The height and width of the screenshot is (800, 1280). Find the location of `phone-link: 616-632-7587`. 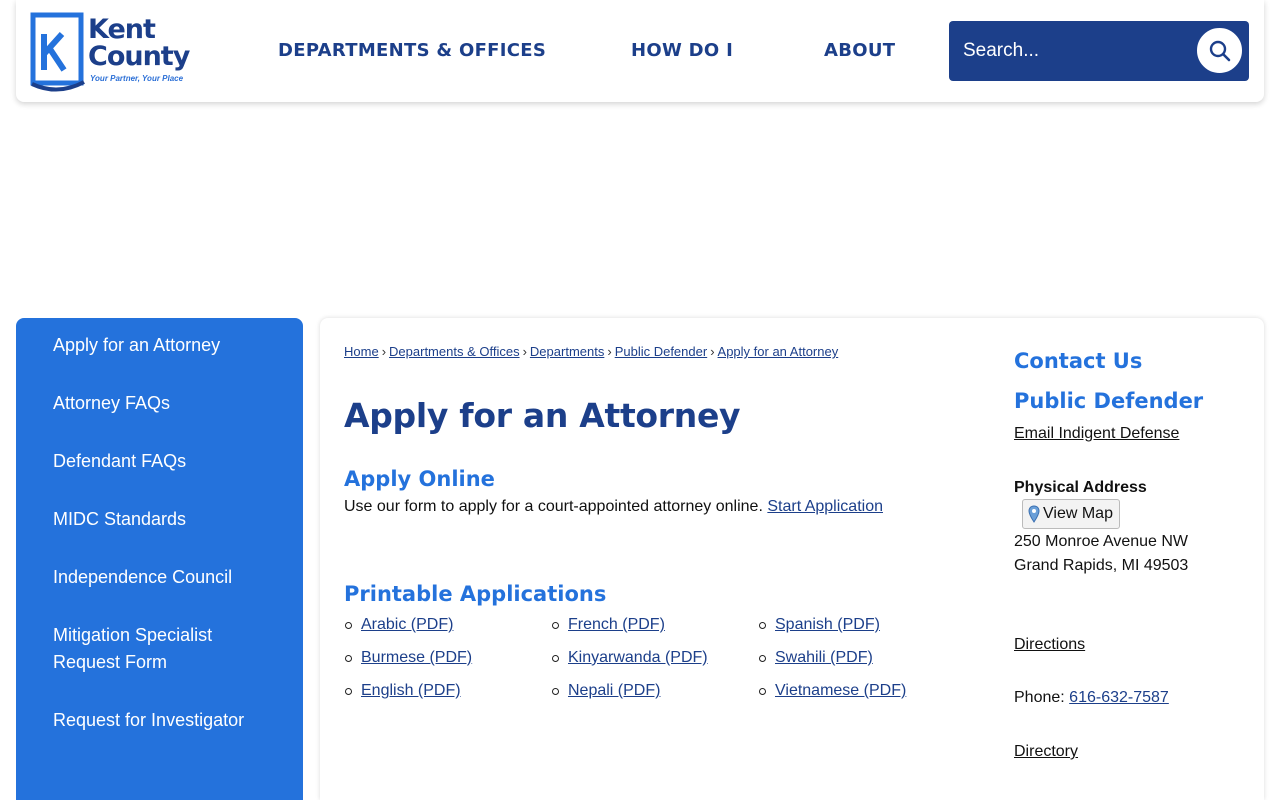

phone-link: 616-632-7587 is located at coordinates (1119, 697).